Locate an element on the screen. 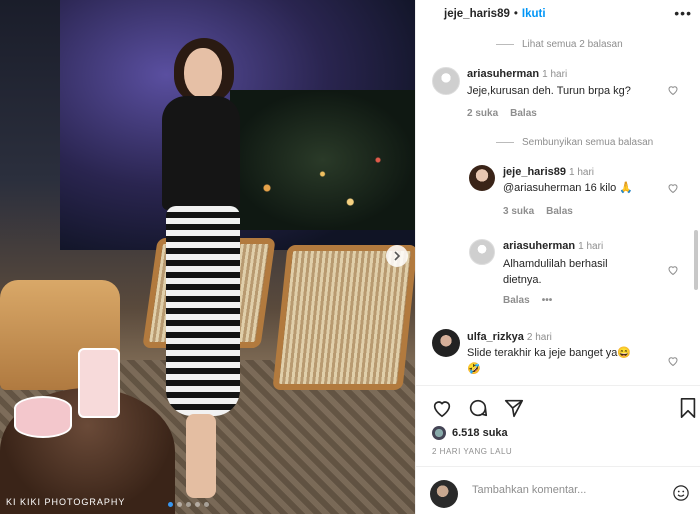 This screenshot has width=700, height=514. chevron-right-icon is located at coordinates (397, 256).